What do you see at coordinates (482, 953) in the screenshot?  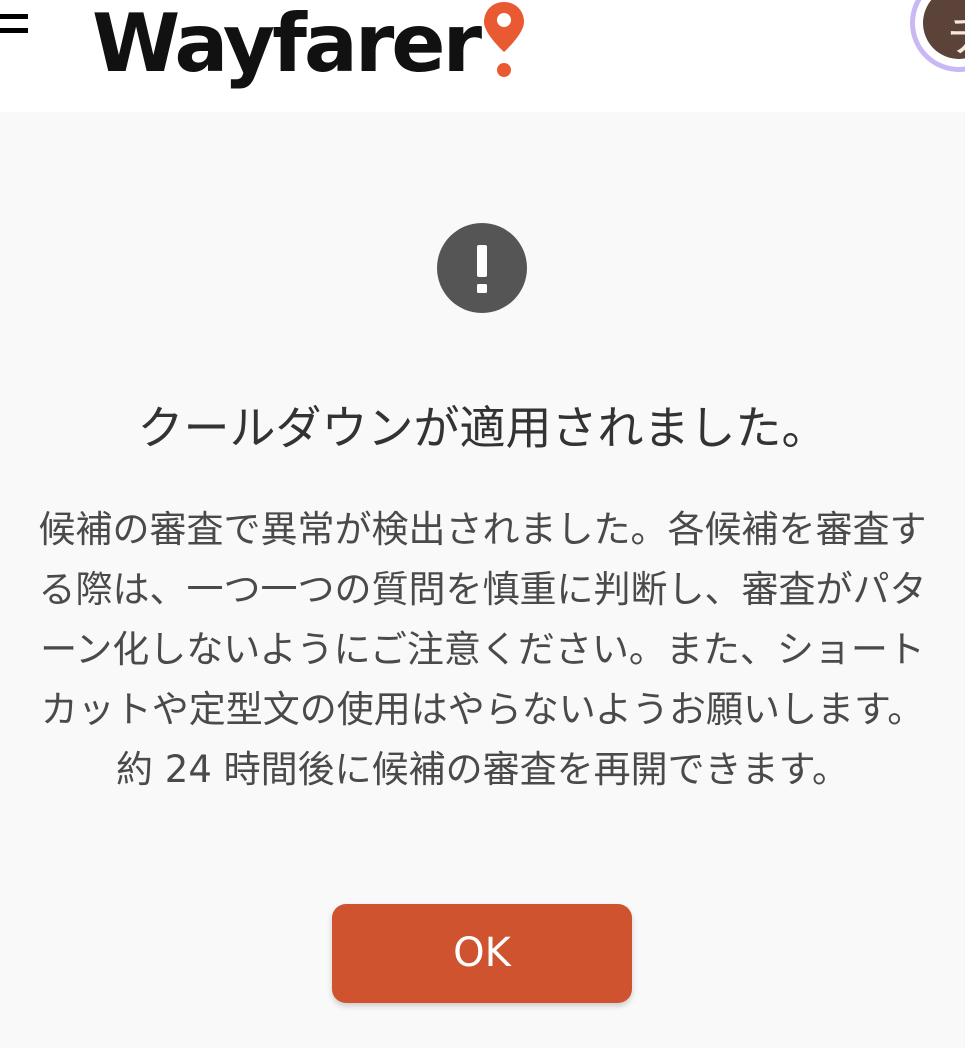 I see `ok-button: OK` at bounding box center [482, 953].